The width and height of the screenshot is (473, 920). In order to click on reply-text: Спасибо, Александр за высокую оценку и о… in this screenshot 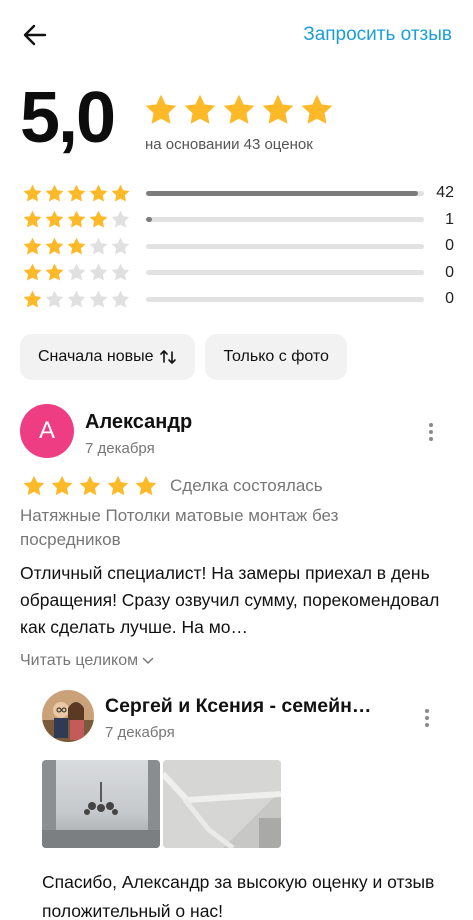, I will do `click(238, 896)`.